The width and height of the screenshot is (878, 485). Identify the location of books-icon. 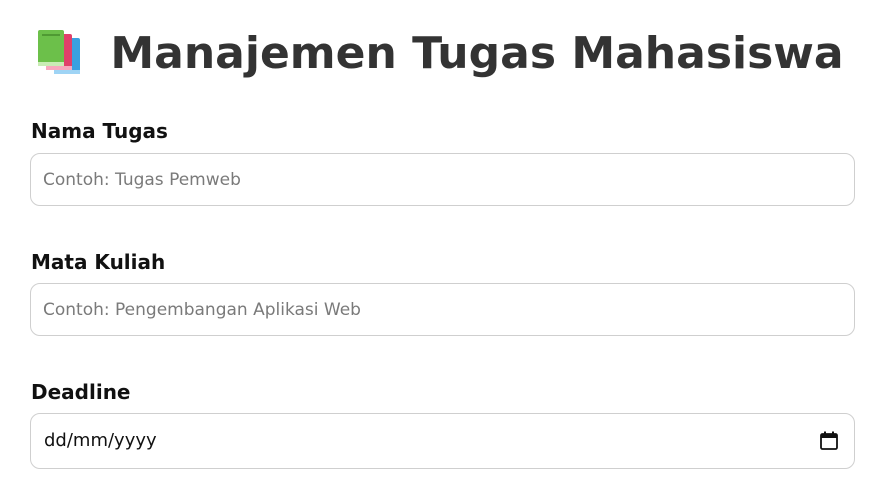
(59, 52).